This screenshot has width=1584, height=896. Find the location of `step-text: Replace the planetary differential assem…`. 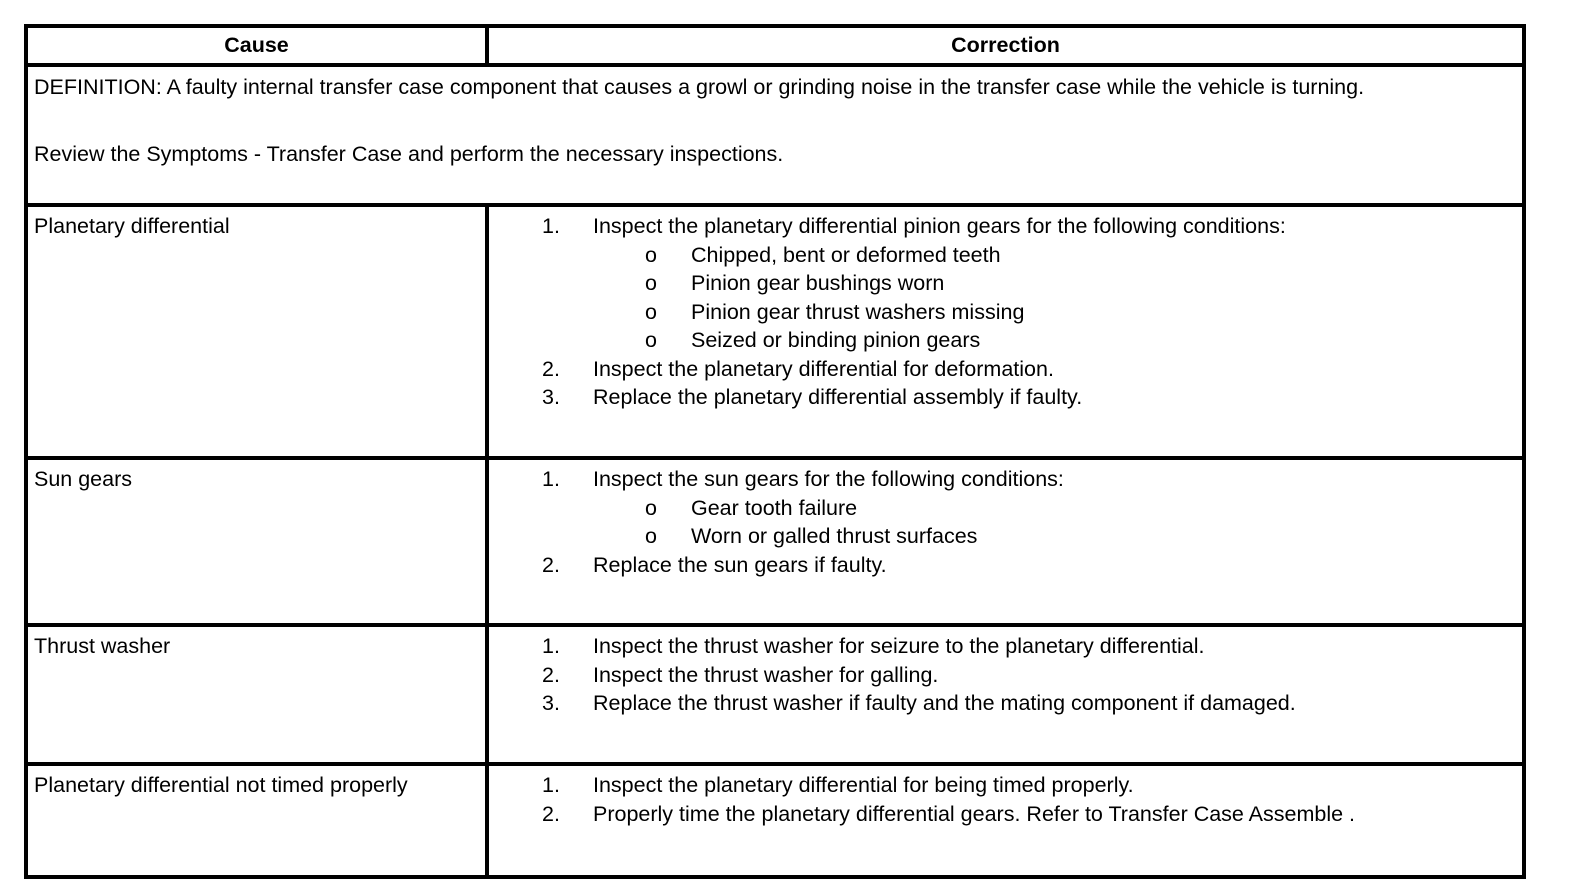

step-text: Replace the planetary differential assem… is located at coordinates (838, 397).